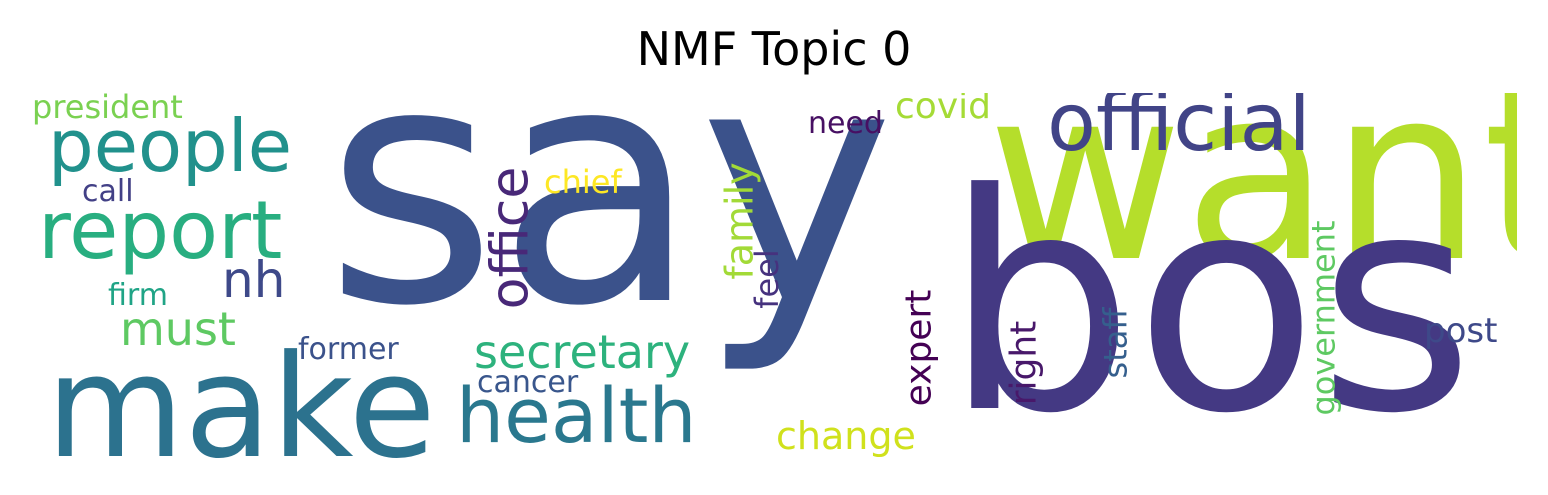 This screenshot has height=495, width=1548. Describe the element at coordinates (1179, 131) in the screenshot. I see `word-official: official` at that location.